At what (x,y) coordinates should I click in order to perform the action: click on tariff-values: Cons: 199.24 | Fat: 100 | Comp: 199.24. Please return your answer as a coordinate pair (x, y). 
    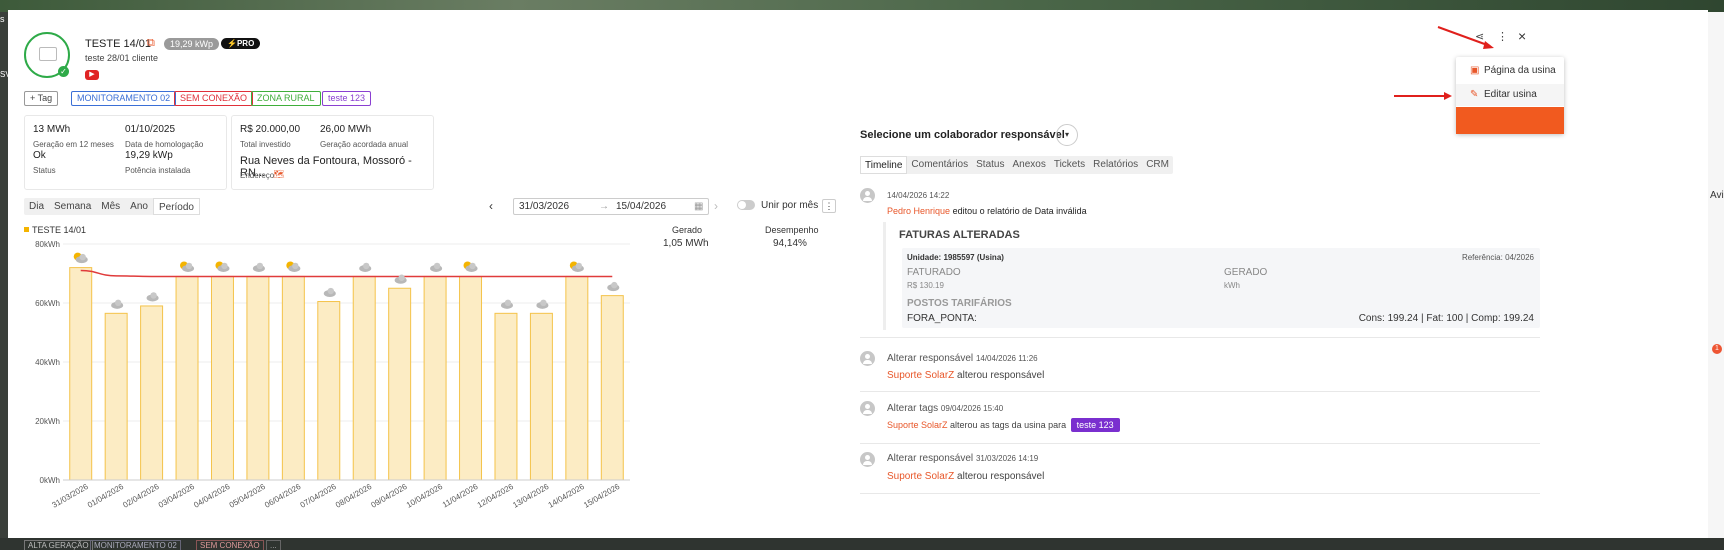
    Looking at the image, I should click on (1446, 318).